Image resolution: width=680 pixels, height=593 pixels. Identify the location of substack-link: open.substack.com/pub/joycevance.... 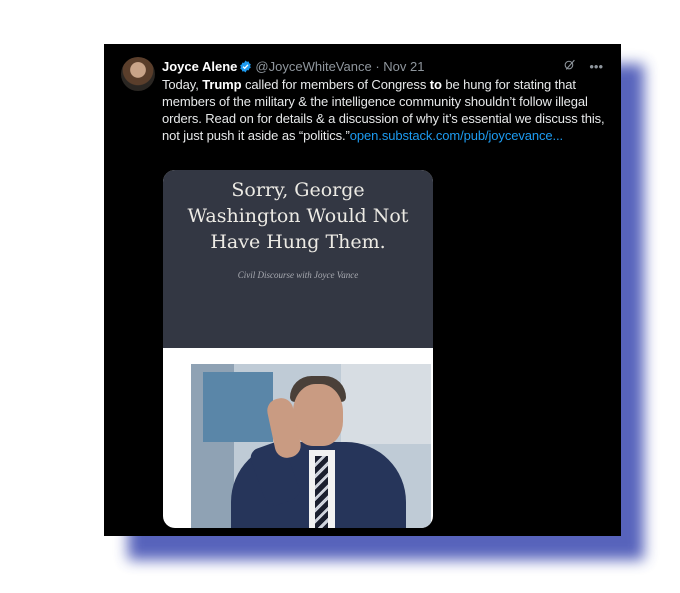
(456, 135).